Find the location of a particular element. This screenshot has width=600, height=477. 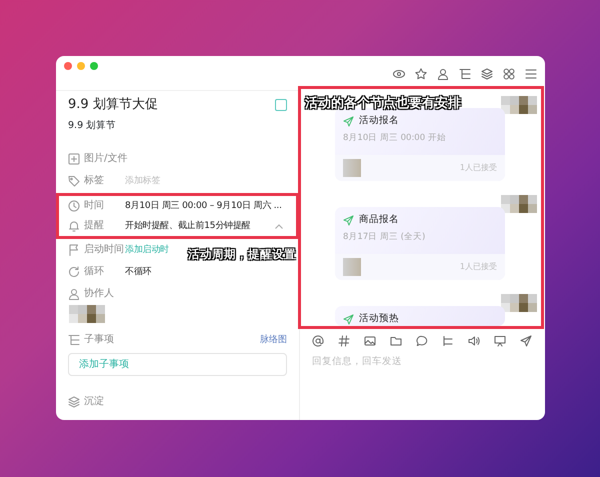

event-title: 商品报名 is located at coordinates (379, 220).